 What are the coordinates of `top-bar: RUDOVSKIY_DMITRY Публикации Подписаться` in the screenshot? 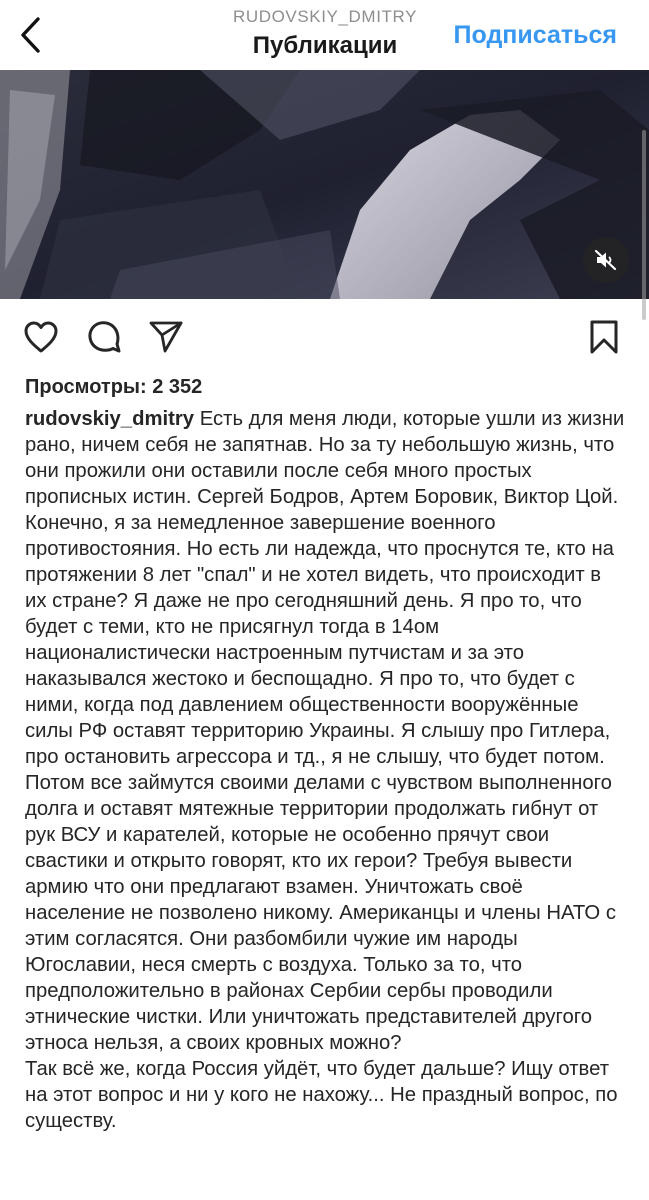 It's located at (324, 35).